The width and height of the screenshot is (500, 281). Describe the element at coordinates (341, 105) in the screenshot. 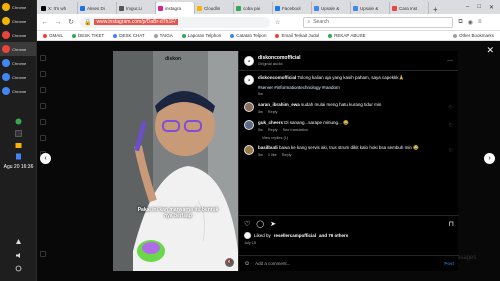

I see `comment-text: sudah mulai meng hatu kurang tidur min` at that location.